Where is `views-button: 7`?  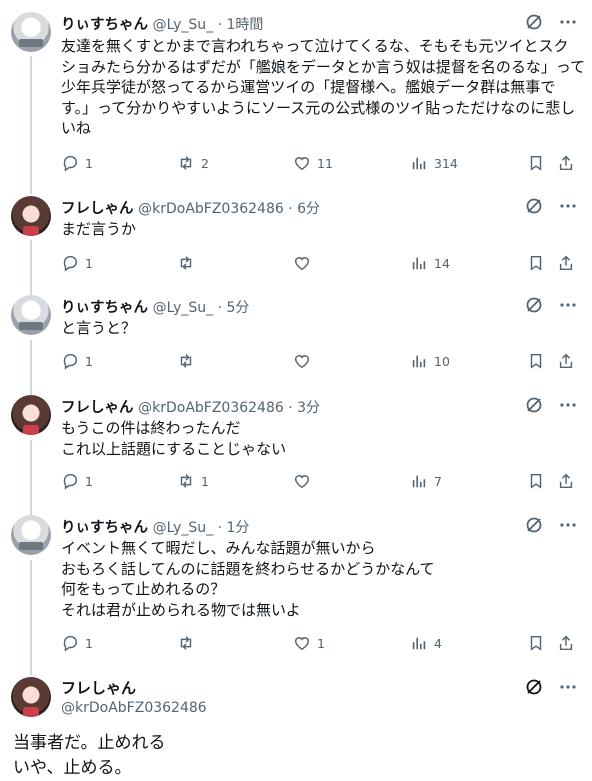
views-button: 7 is located at coordinates (426, 481).